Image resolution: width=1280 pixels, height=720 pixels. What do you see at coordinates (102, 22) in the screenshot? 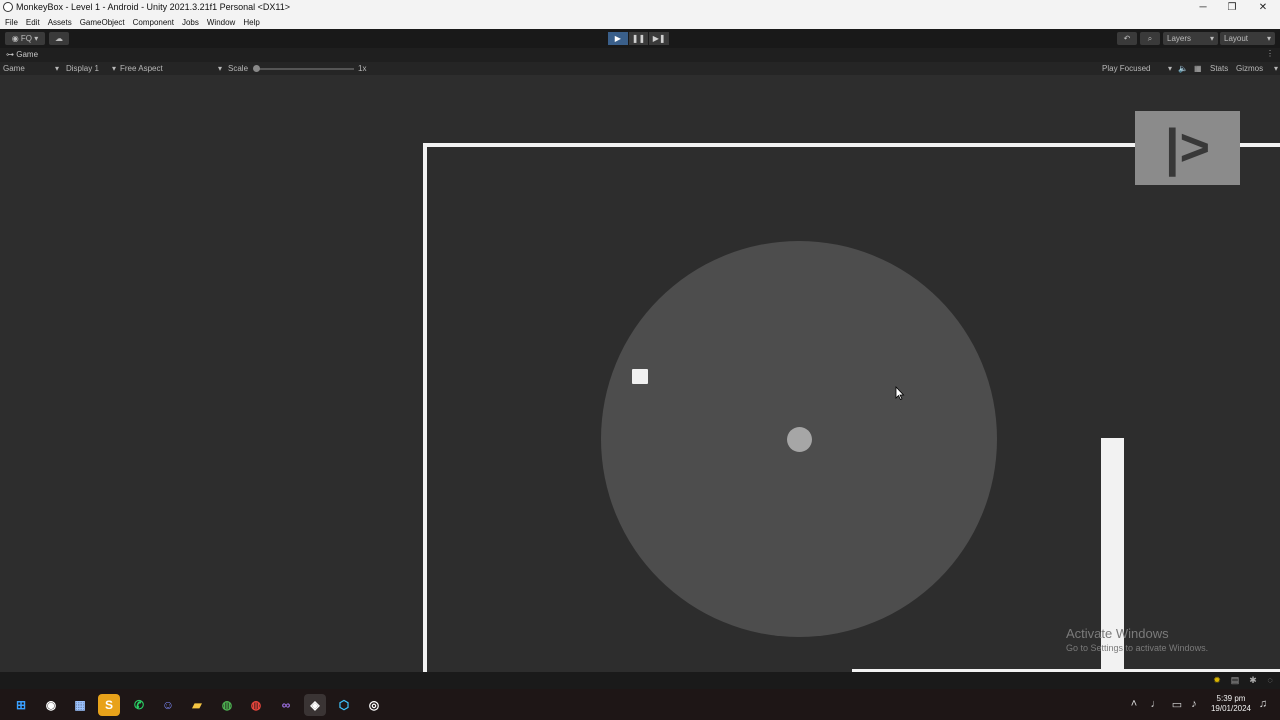
I see `menu-gameobject: GameObject` at bounding box center [102, 22].